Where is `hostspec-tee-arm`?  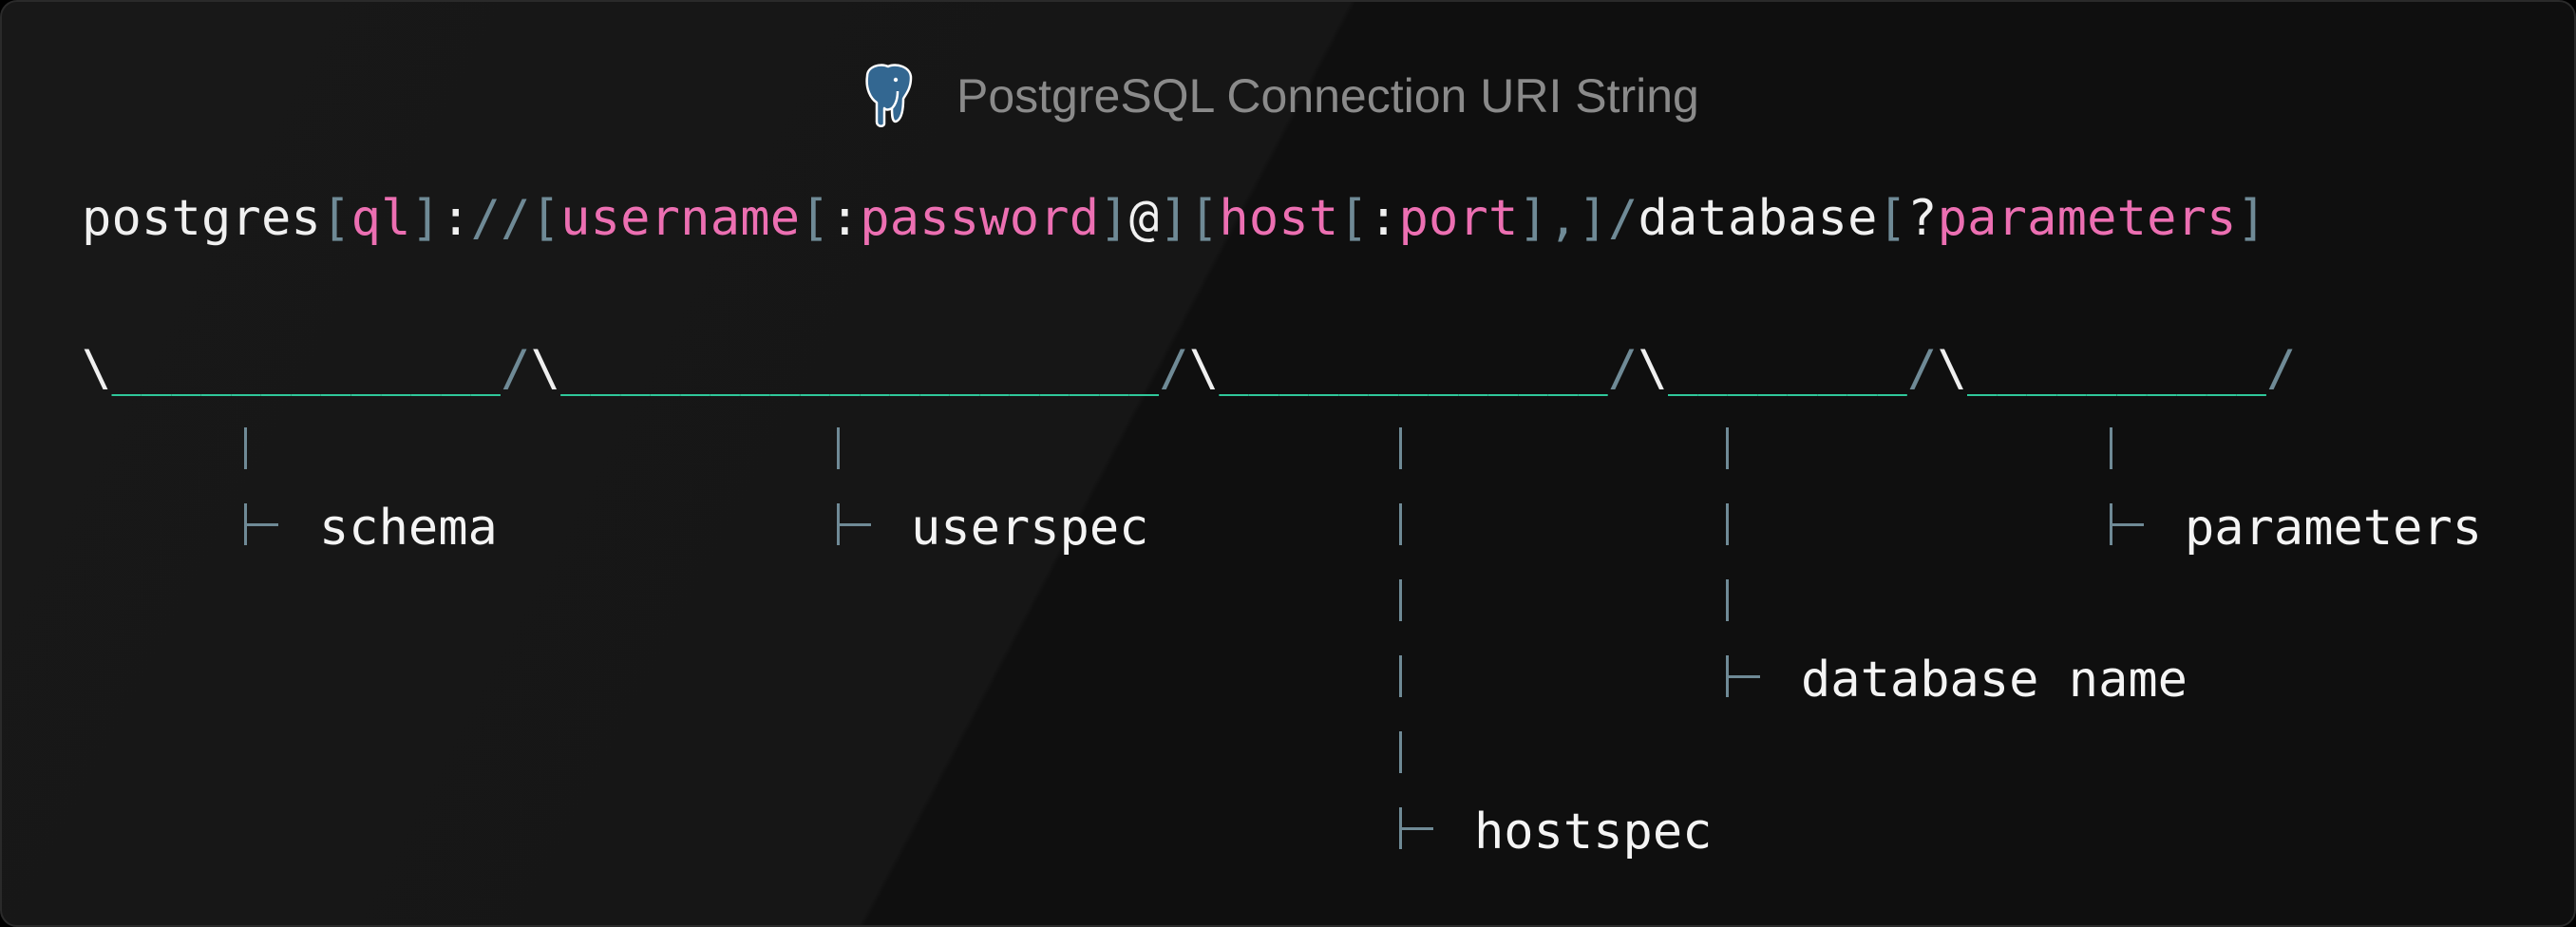
hostspec-tee-arm is located at coordinates (1416, 828).